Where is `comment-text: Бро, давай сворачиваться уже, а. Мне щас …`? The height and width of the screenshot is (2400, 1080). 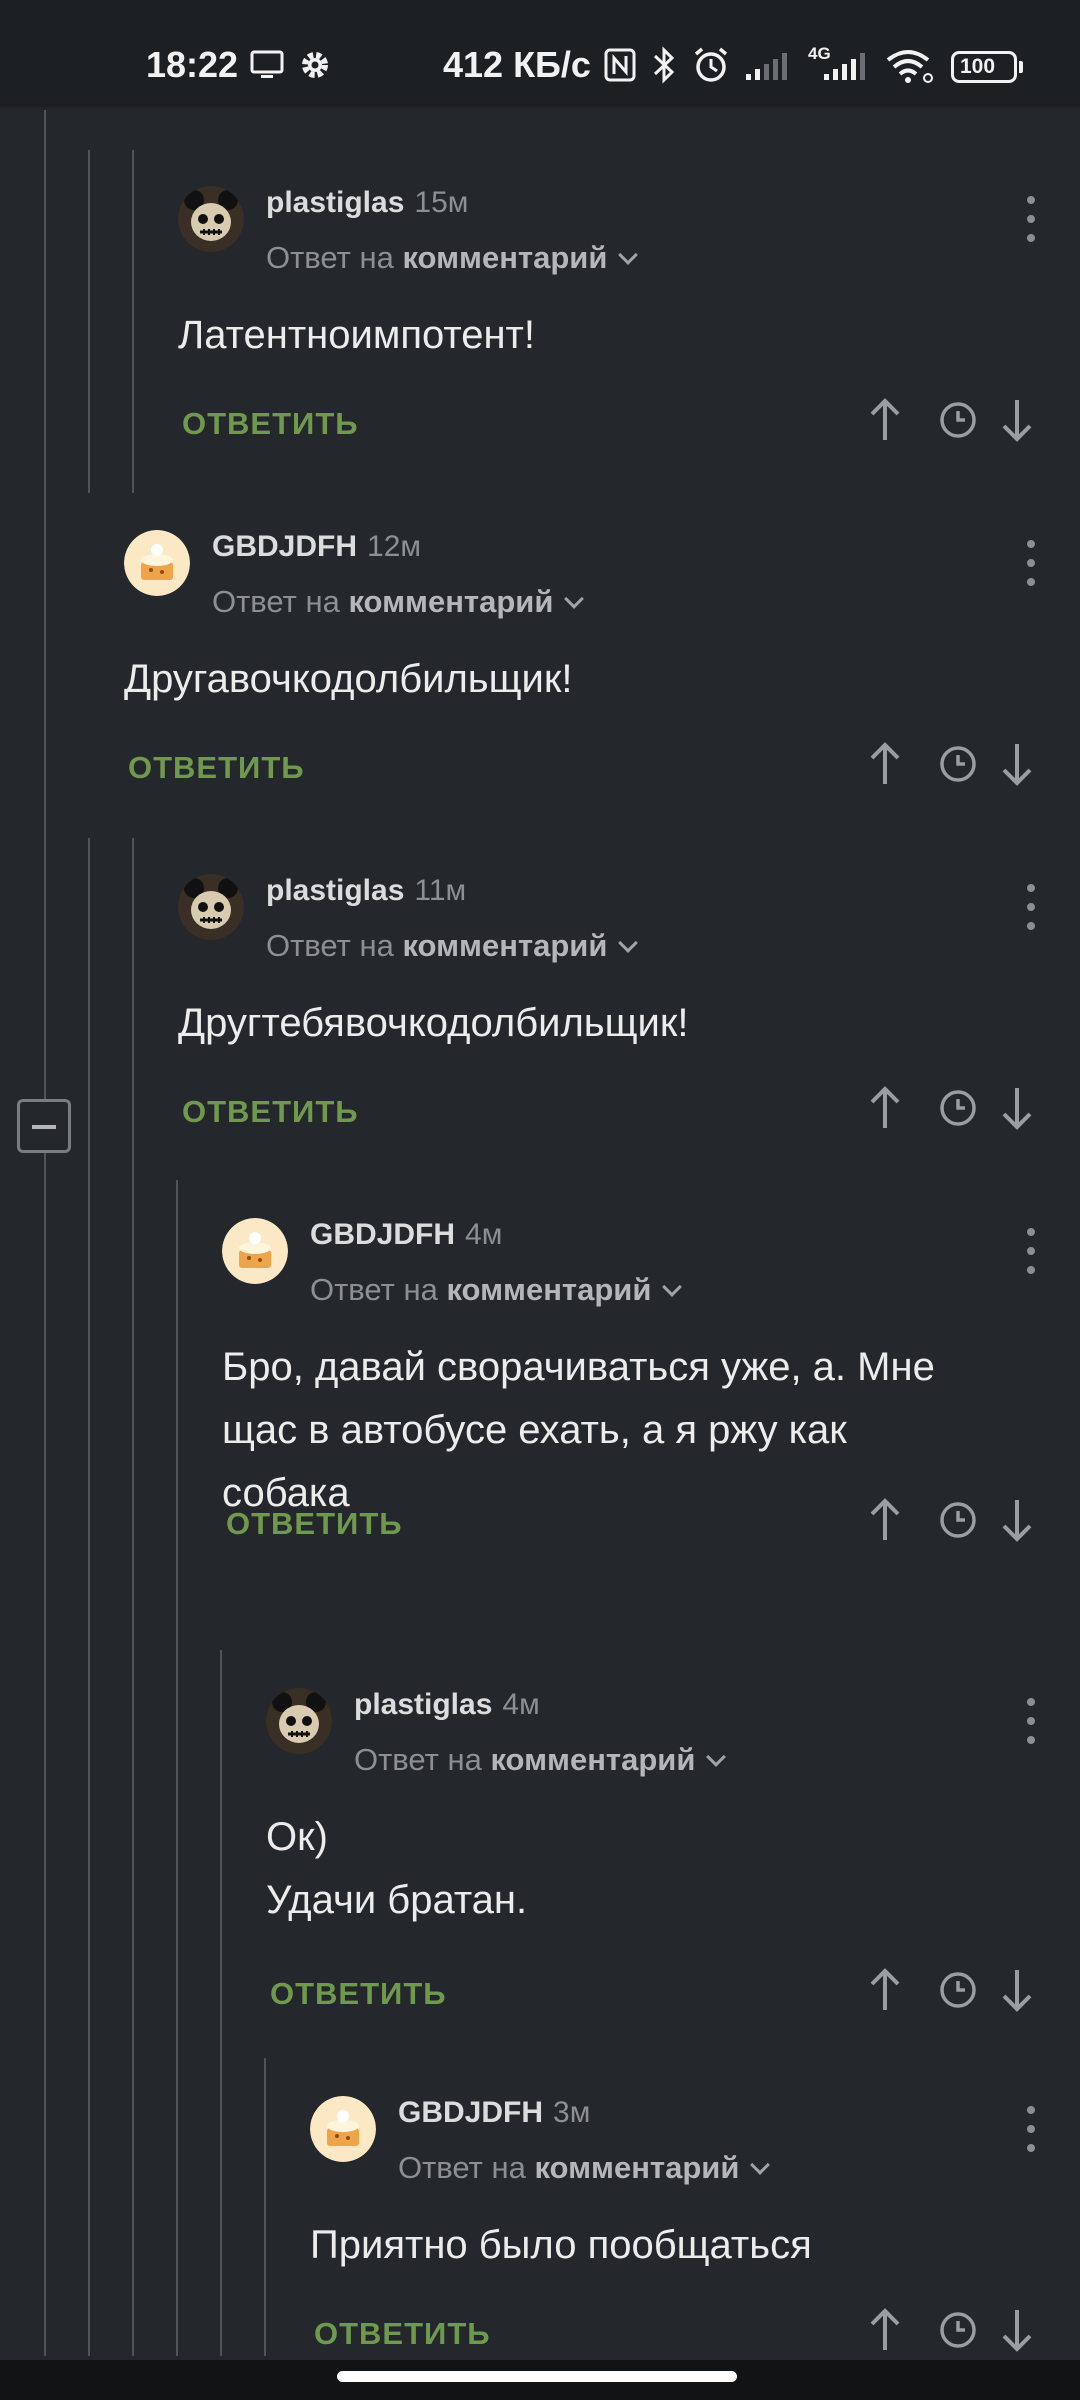 comment-text: Бро, давай сворачиваться уже, а. Мне щас … is located at coordinates (578, 1430).